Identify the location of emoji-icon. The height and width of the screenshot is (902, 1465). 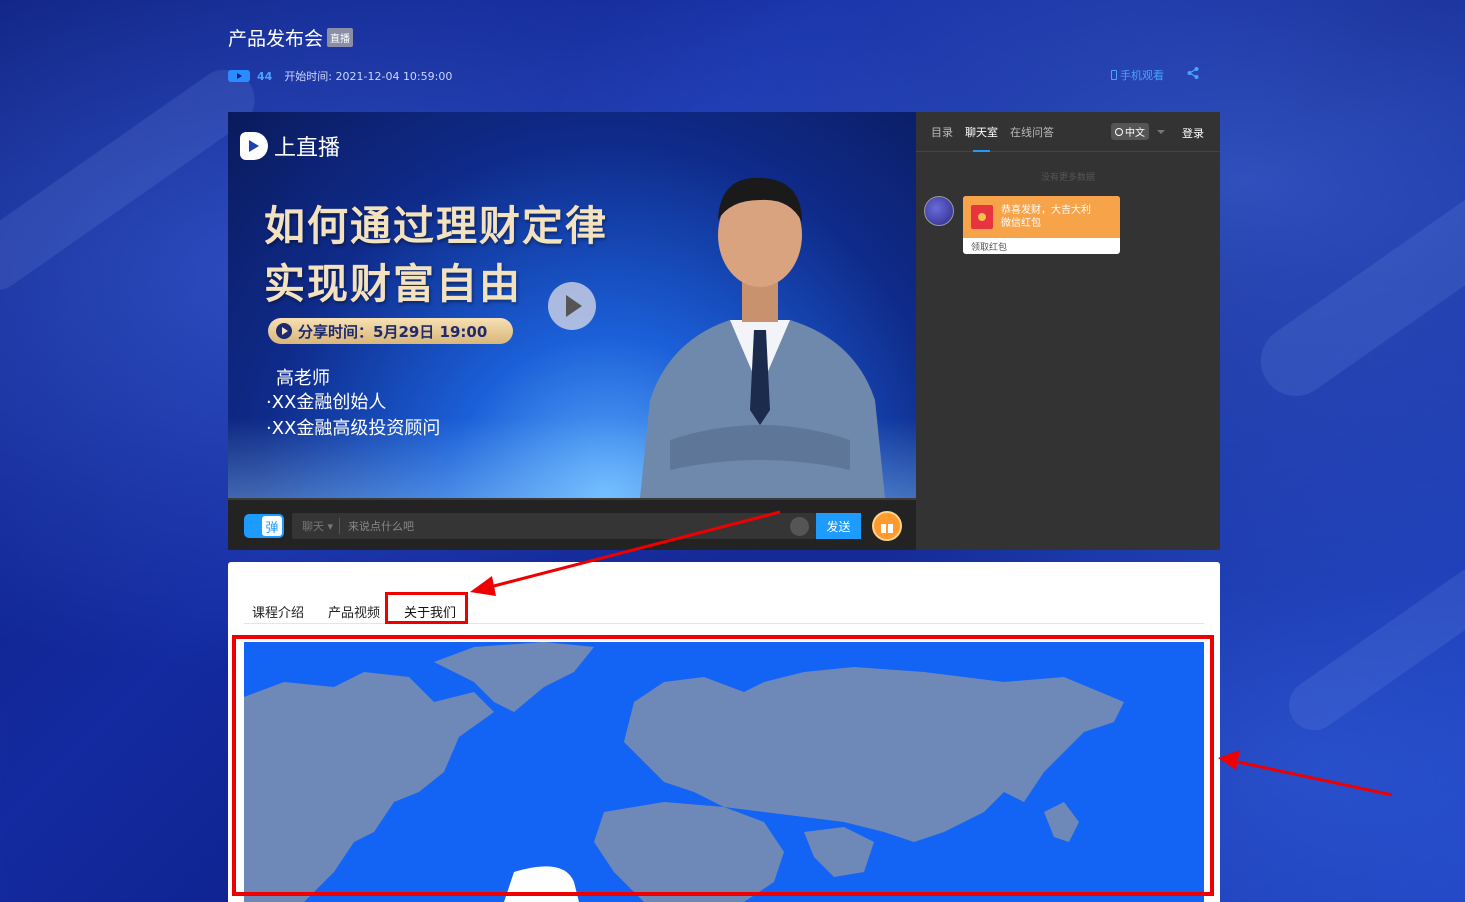
(799, 526).